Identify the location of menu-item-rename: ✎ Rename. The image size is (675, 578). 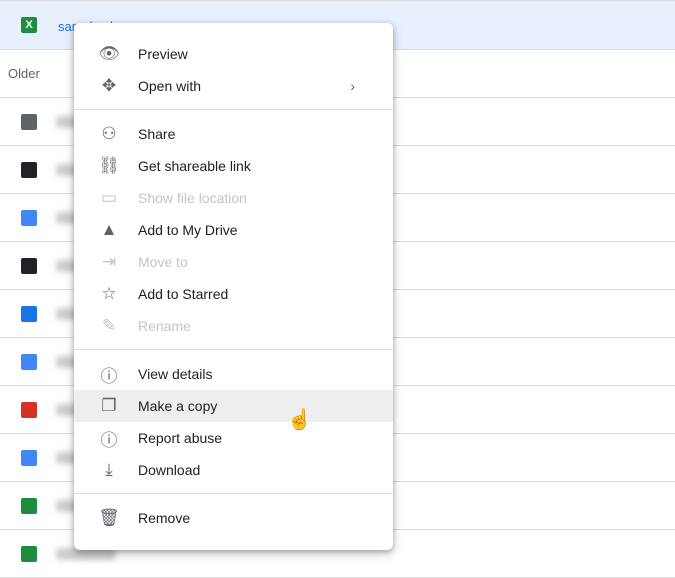
(233, 326).